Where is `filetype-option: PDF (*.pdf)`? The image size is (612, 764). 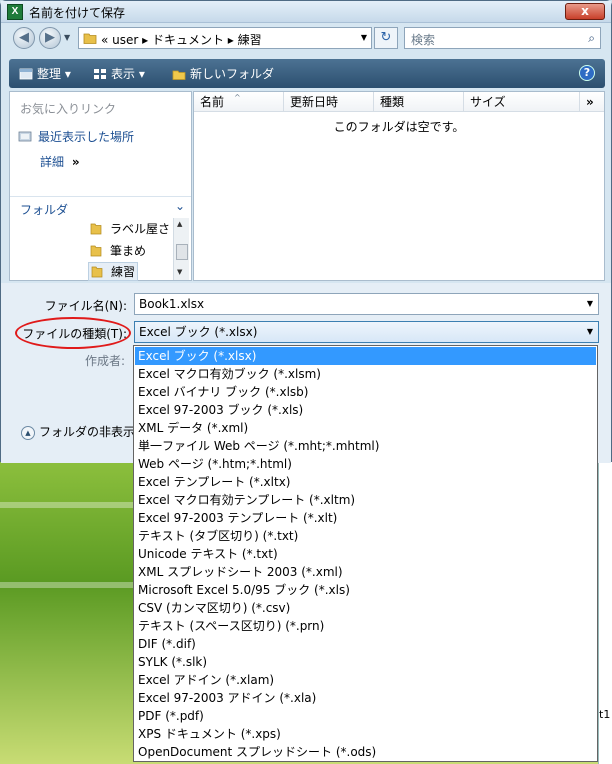 filetype-option: PDF (*.pdf) is located at coordinates (365, 716).